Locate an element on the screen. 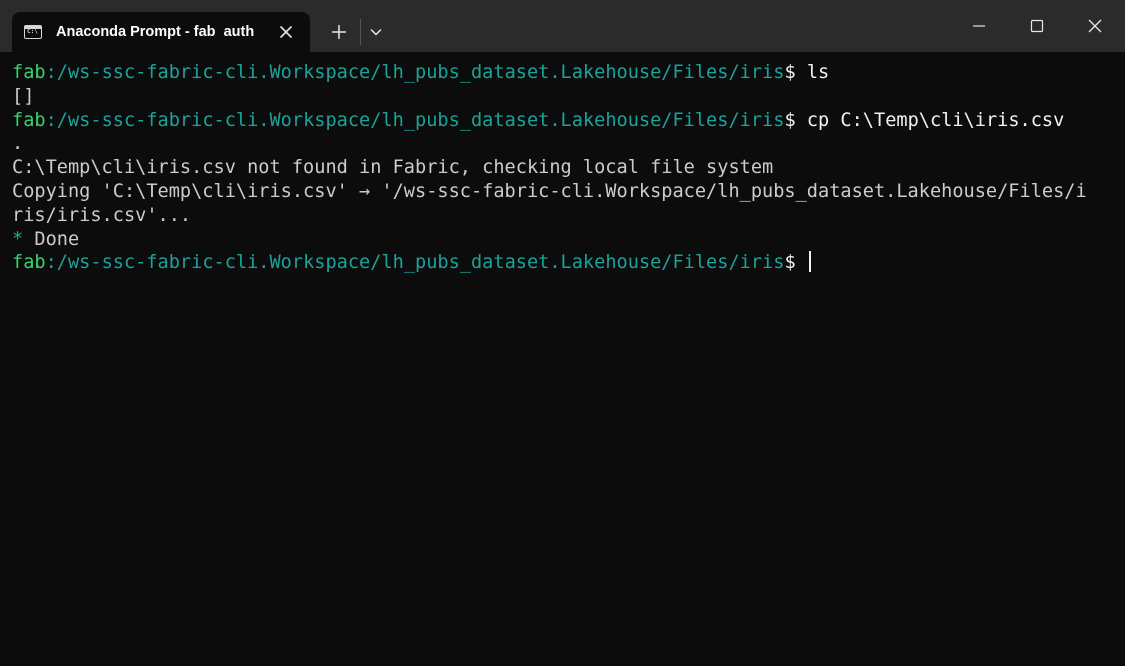 The height and width of the screenshot is (666, 1125). tab-divider is located at coordinates (360, 32).